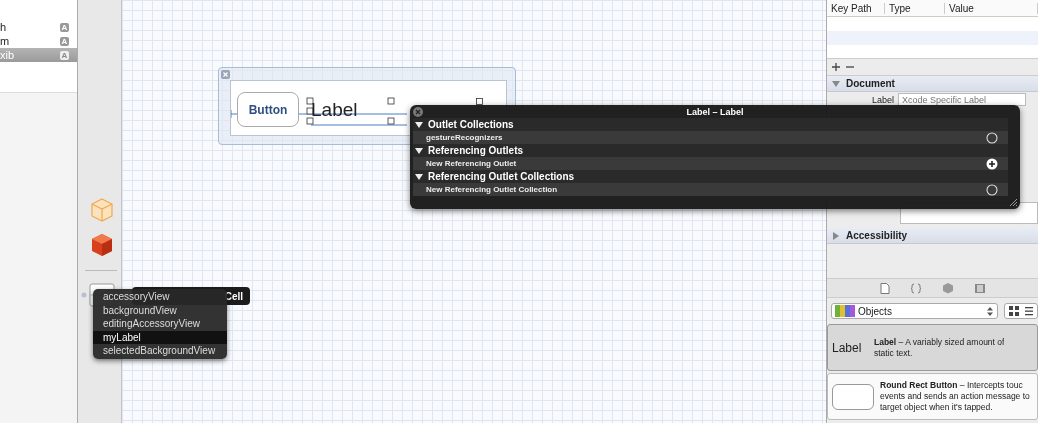 This screenshot has width=1038, height=423. I want to click on file-item: m A, so click(38, 41).